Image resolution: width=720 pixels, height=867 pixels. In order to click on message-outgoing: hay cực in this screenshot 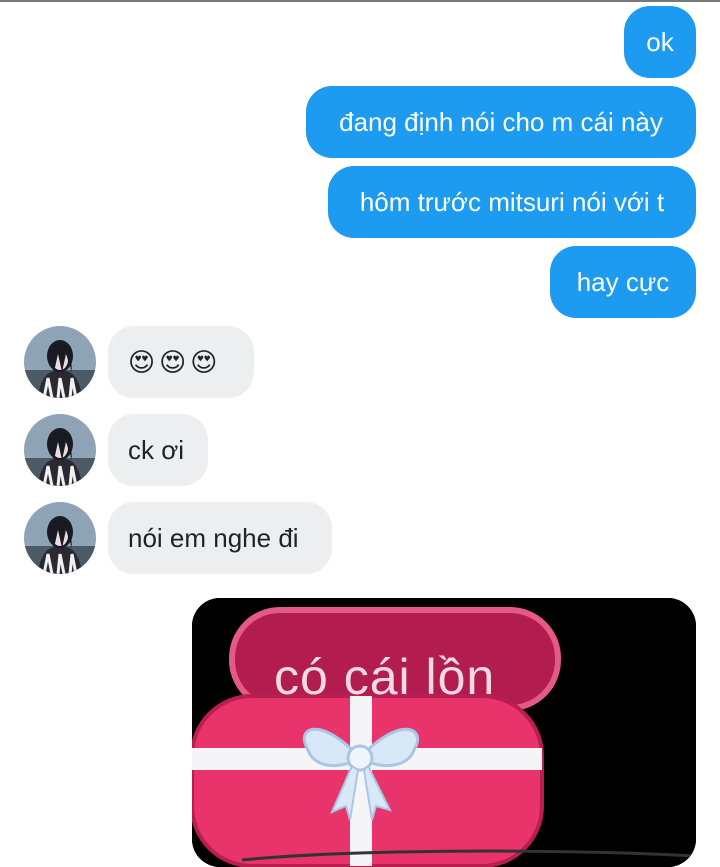, I will do `click(623, 282)`.